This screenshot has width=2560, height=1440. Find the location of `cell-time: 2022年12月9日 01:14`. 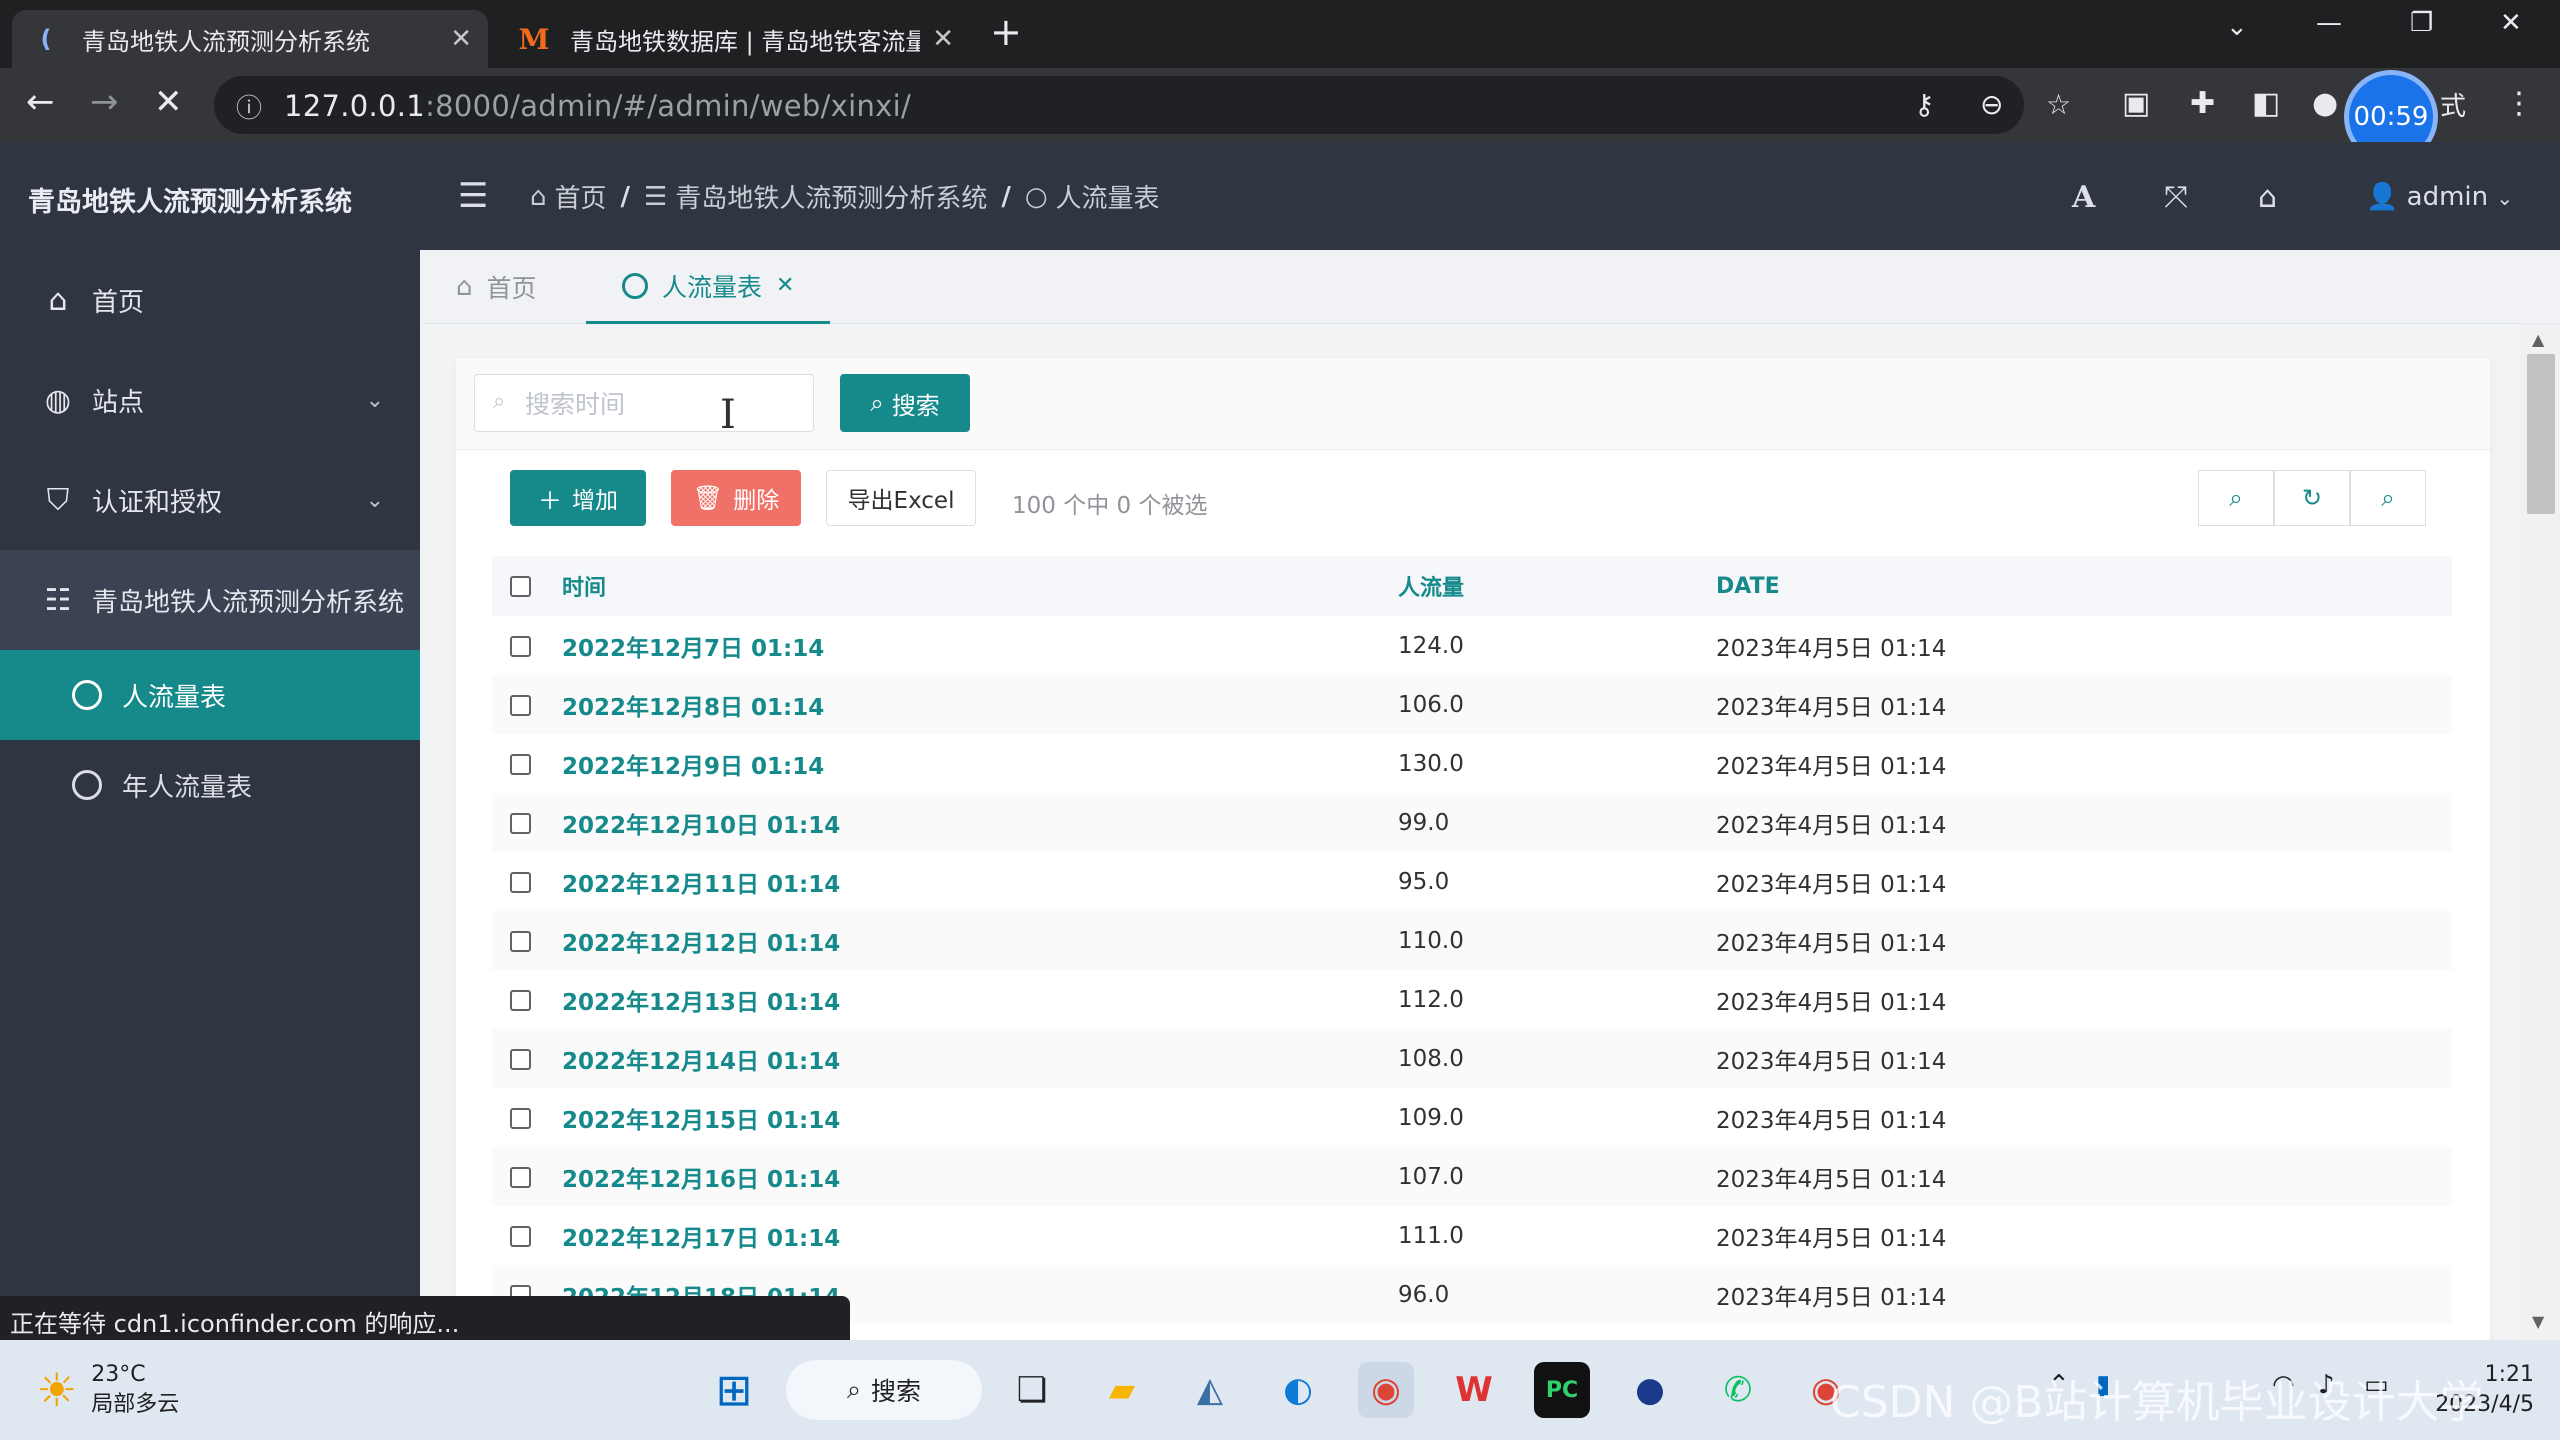

cell-time: 2022年12月9日 01:14 is located at coordinates (980, 763).